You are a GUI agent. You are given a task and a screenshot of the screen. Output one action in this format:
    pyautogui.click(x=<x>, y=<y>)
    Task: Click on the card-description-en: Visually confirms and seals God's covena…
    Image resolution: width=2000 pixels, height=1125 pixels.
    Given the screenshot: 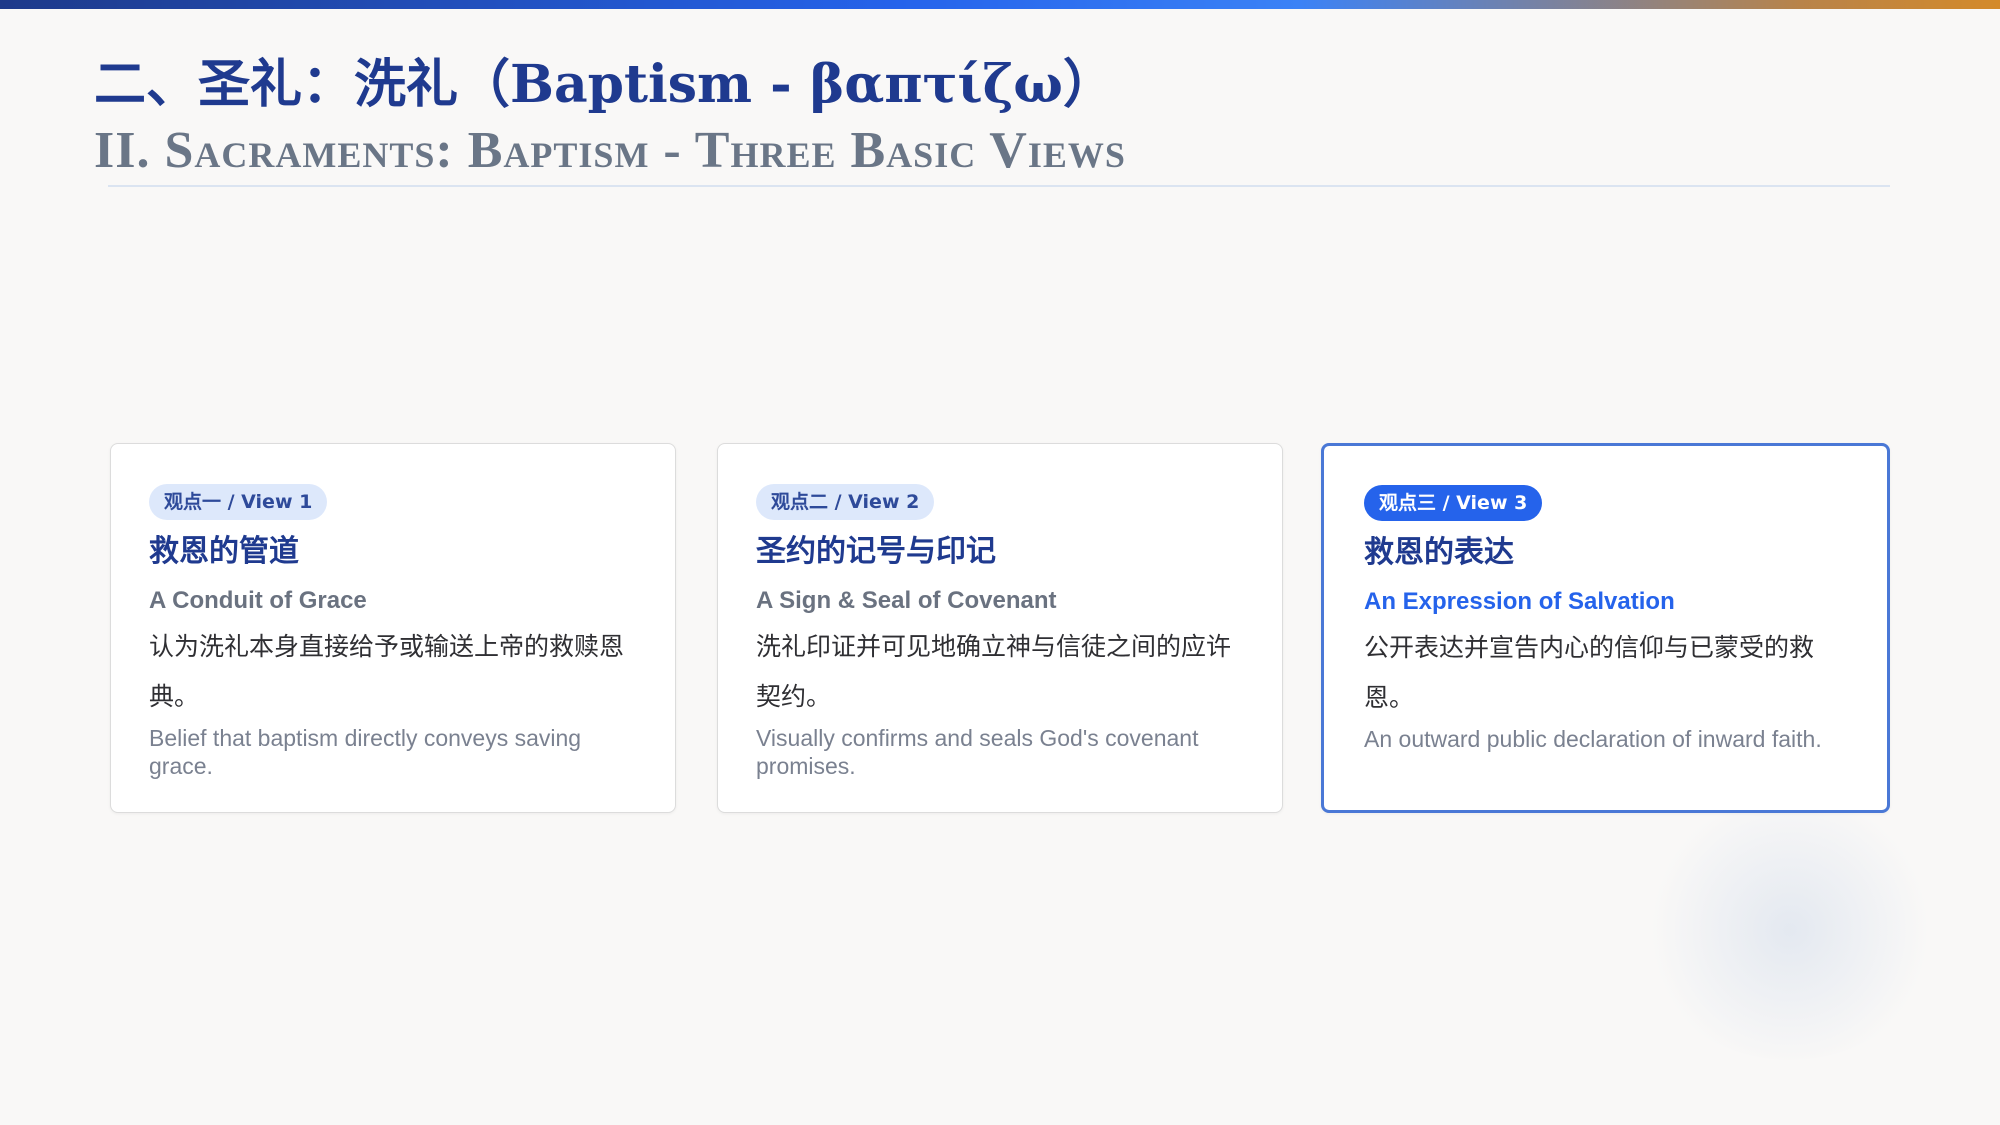 What is the action you would take?
    pyautogui.click(x=977, y=752)
    